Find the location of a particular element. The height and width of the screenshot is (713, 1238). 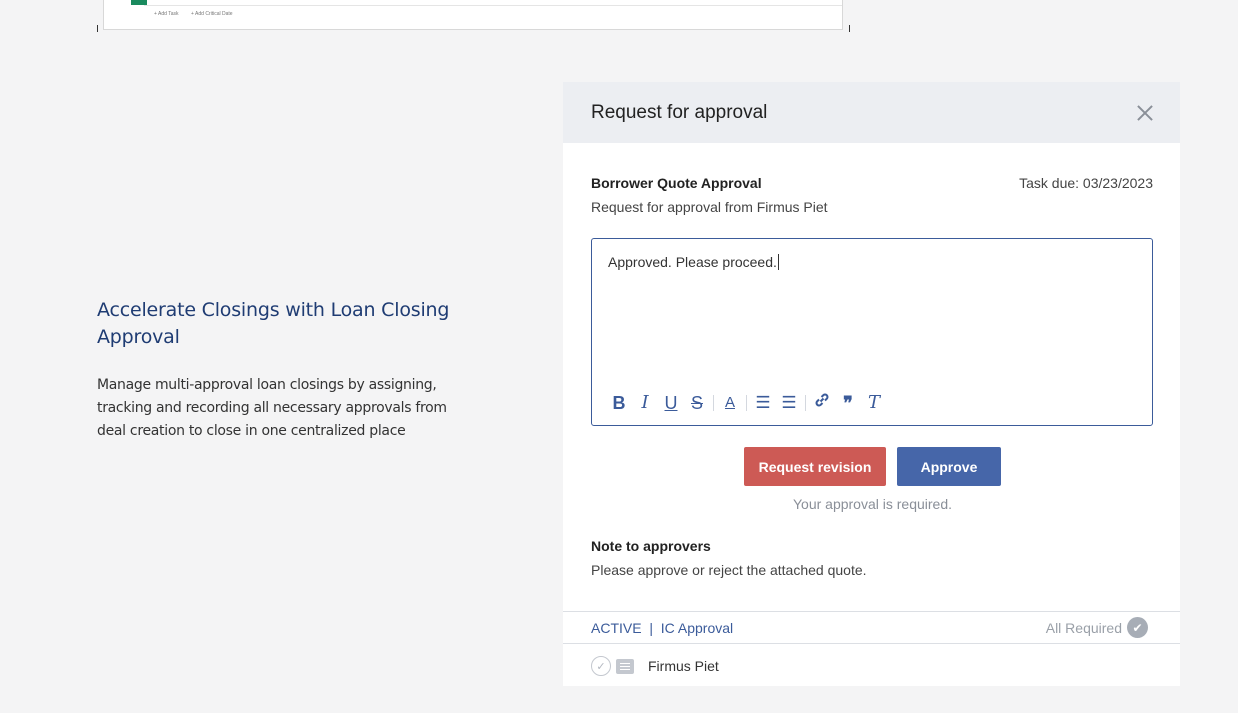

note-title: Note to approvers is located at coordinates (651, 546).